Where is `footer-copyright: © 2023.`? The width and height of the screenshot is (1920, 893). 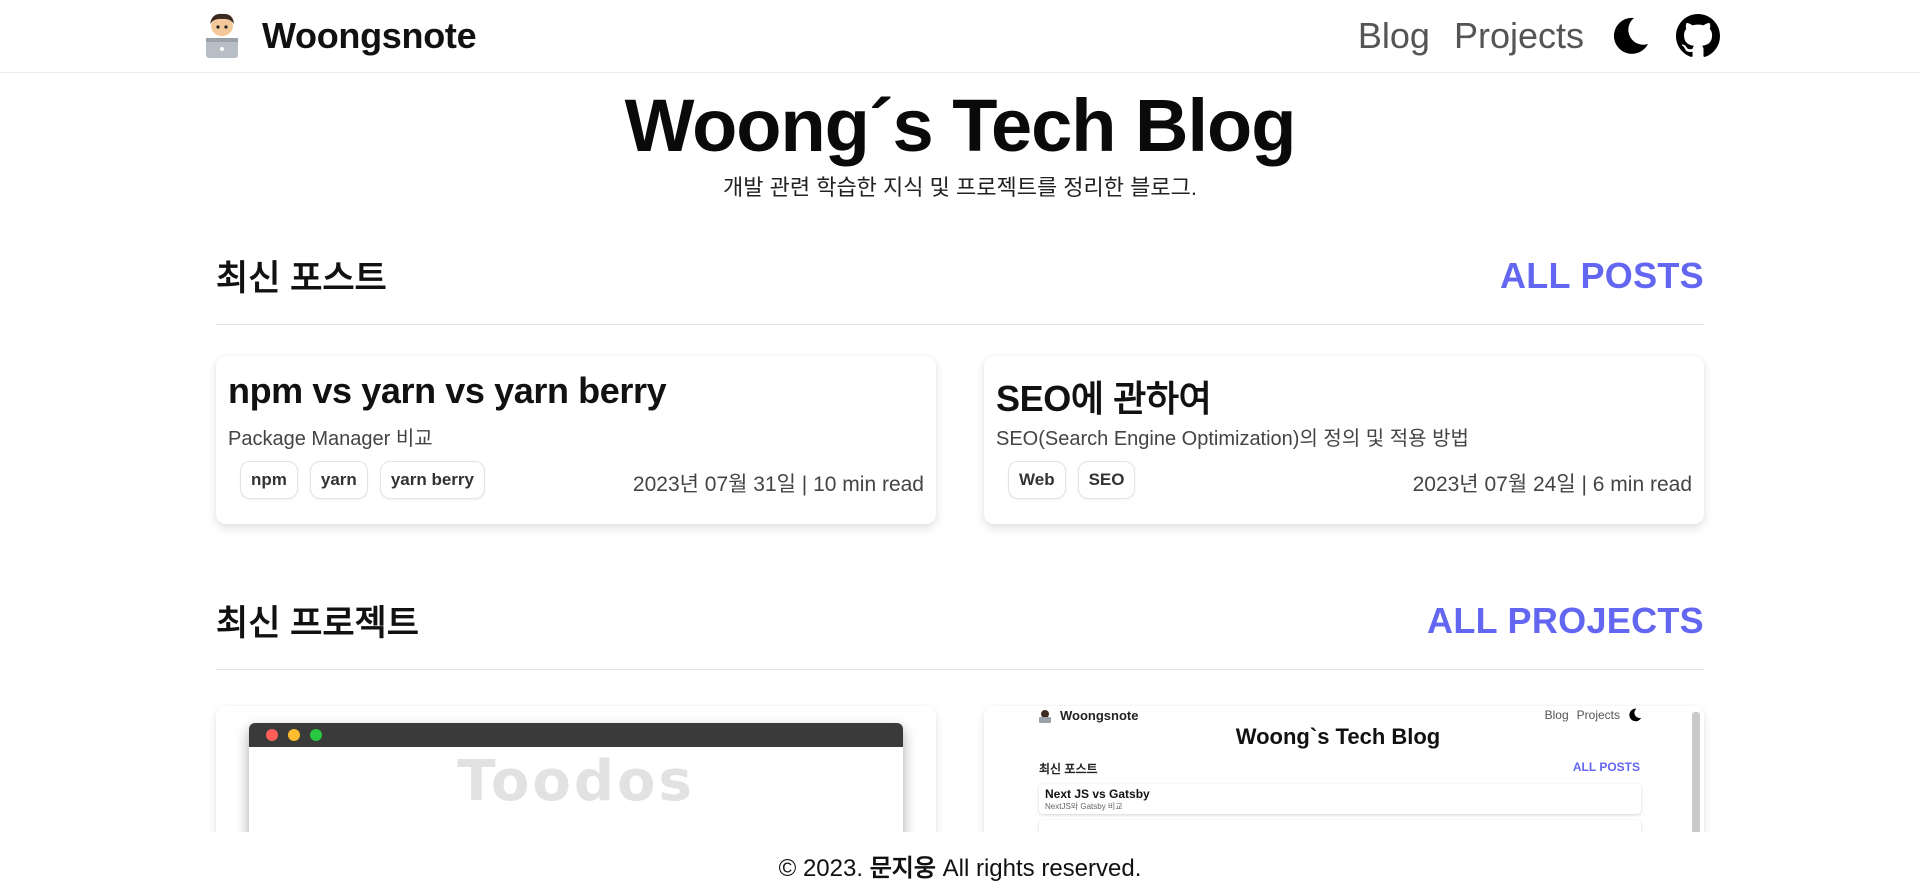 footer-copyright: © 2023. is located at coordinates (821, 868).